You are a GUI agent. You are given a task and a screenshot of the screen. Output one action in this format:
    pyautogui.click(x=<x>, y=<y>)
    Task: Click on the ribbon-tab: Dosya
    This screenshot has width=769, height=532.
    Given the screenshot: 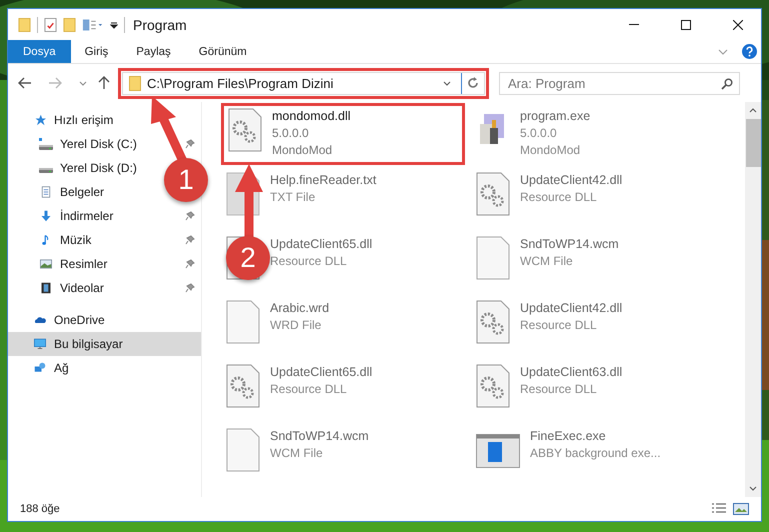 What is the action you would take?
    pyautogui.click(x=39, y=51)
    